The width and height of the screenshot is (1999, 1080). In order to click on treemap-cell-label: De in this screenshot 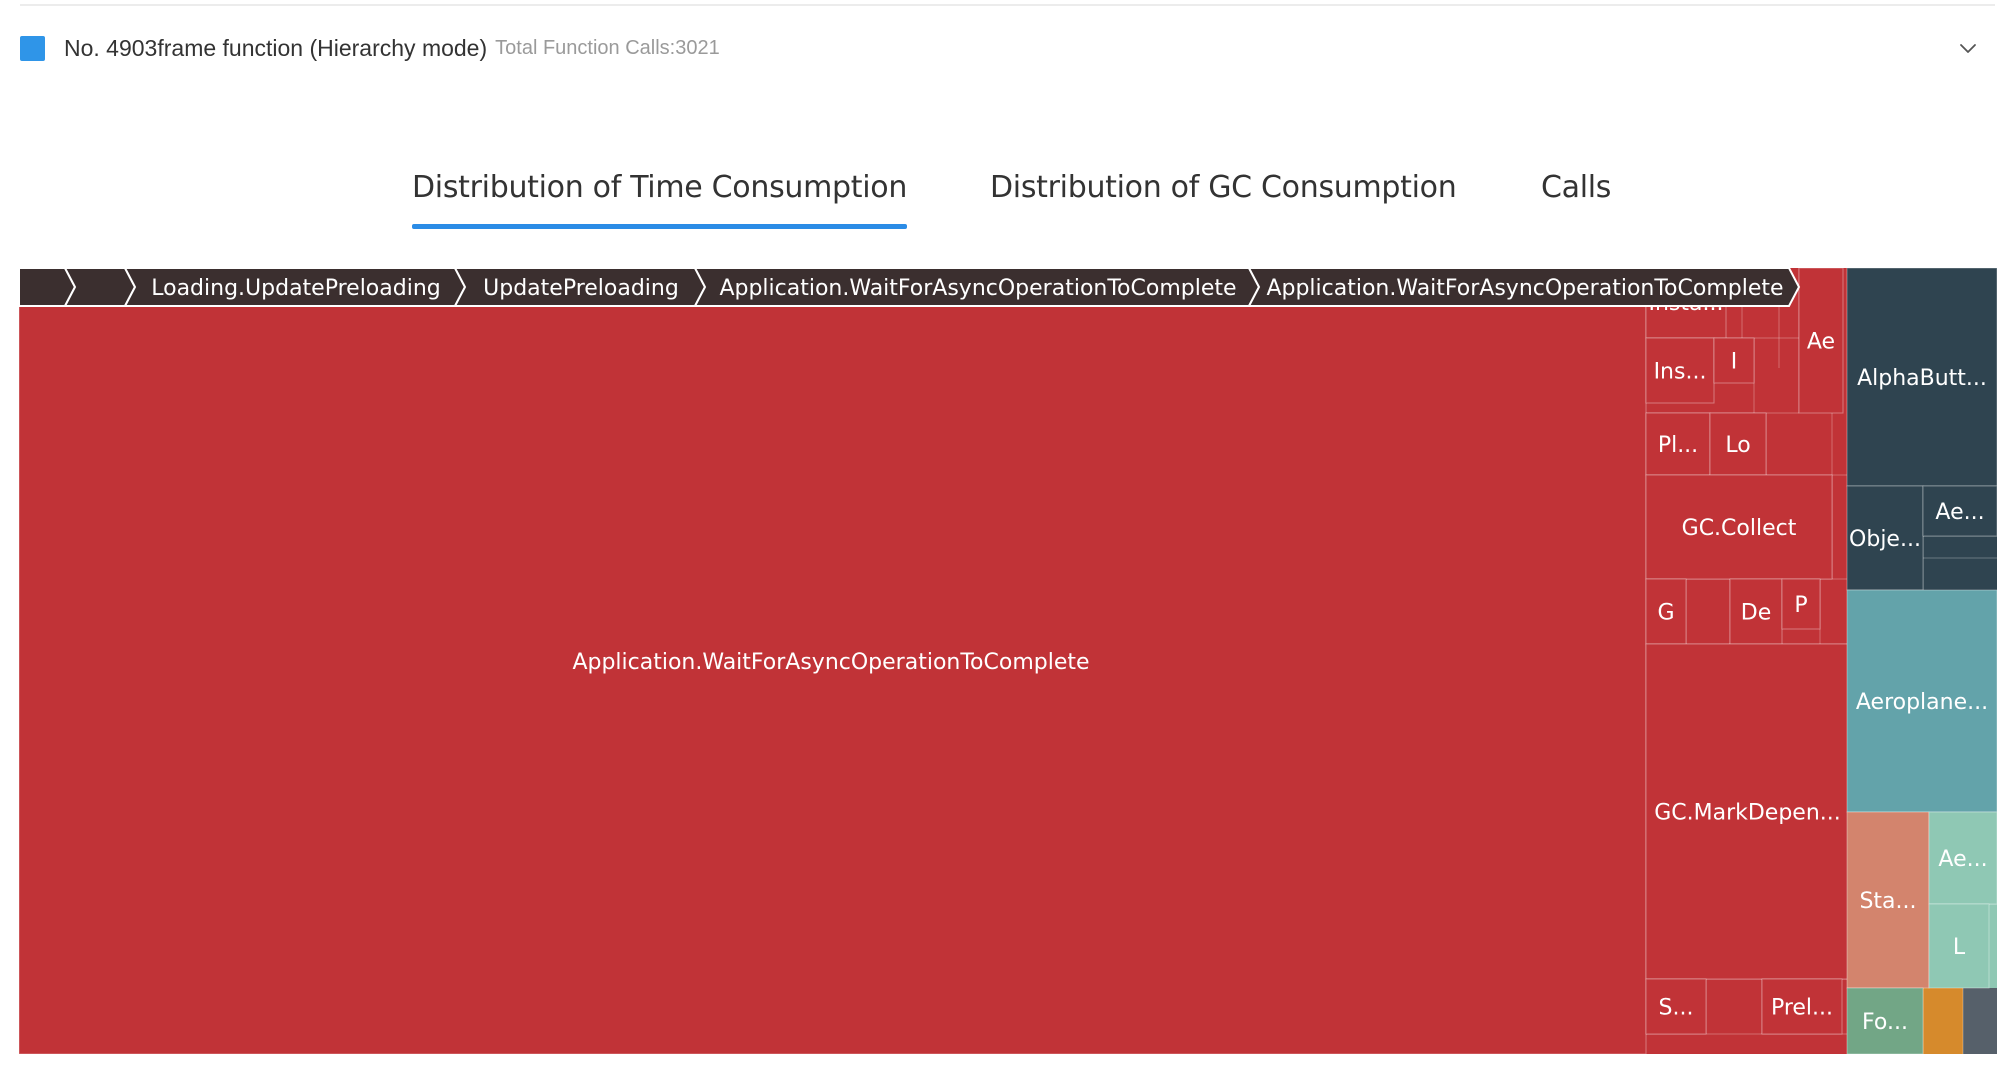, I will do `click(1756, 613)`.